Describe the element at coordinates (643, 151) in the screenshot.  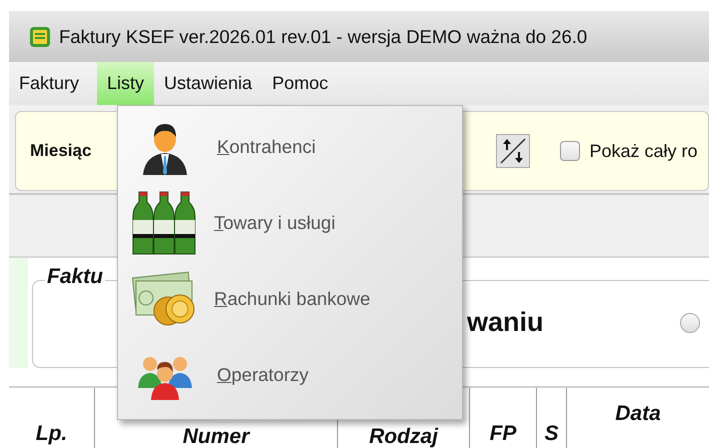
I see `checkbox-label: Pokaż cały ro` at that location.